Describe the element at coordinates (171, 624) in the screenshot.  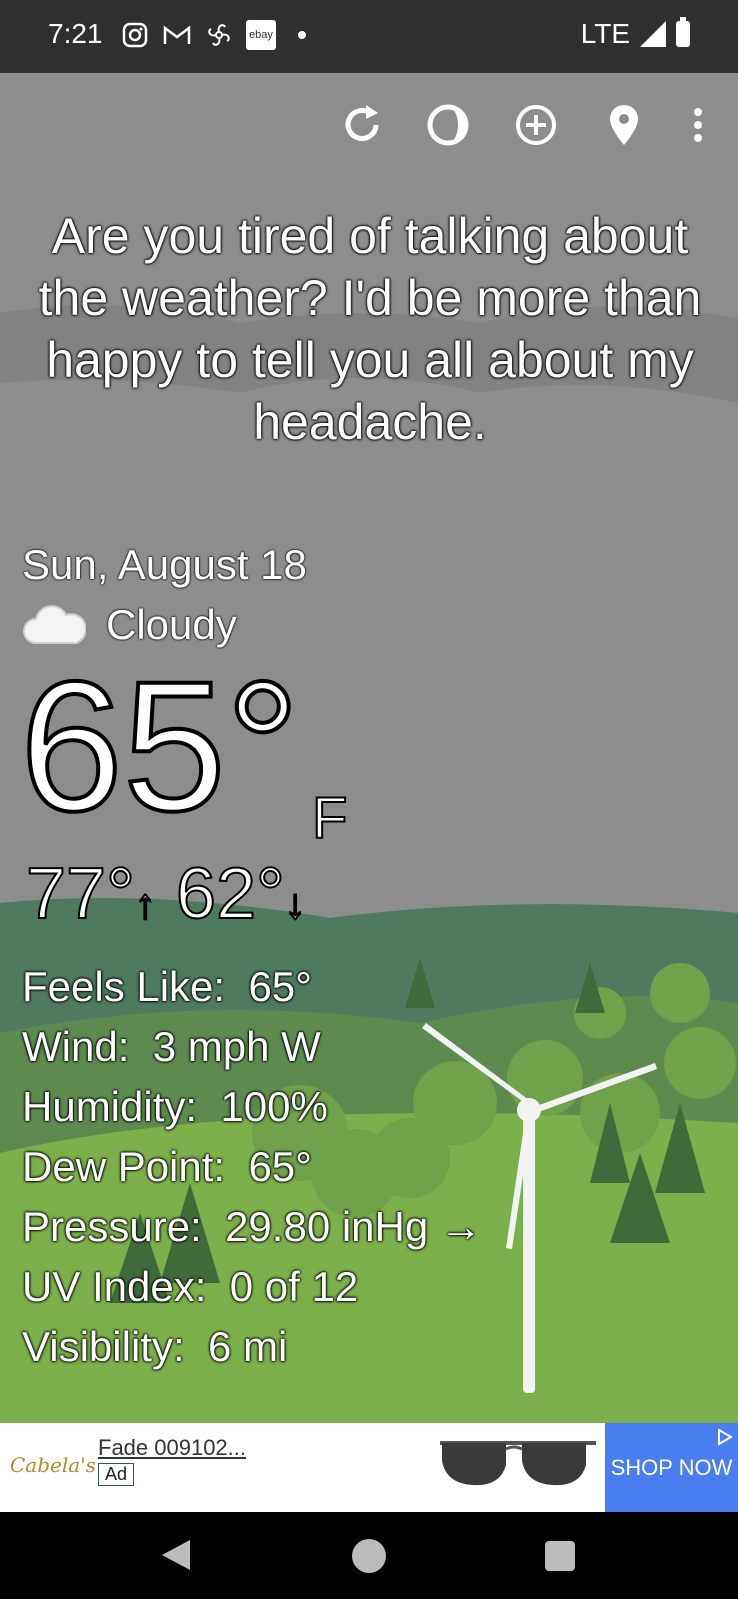
I see `condition-label: Cloudy` at that location.